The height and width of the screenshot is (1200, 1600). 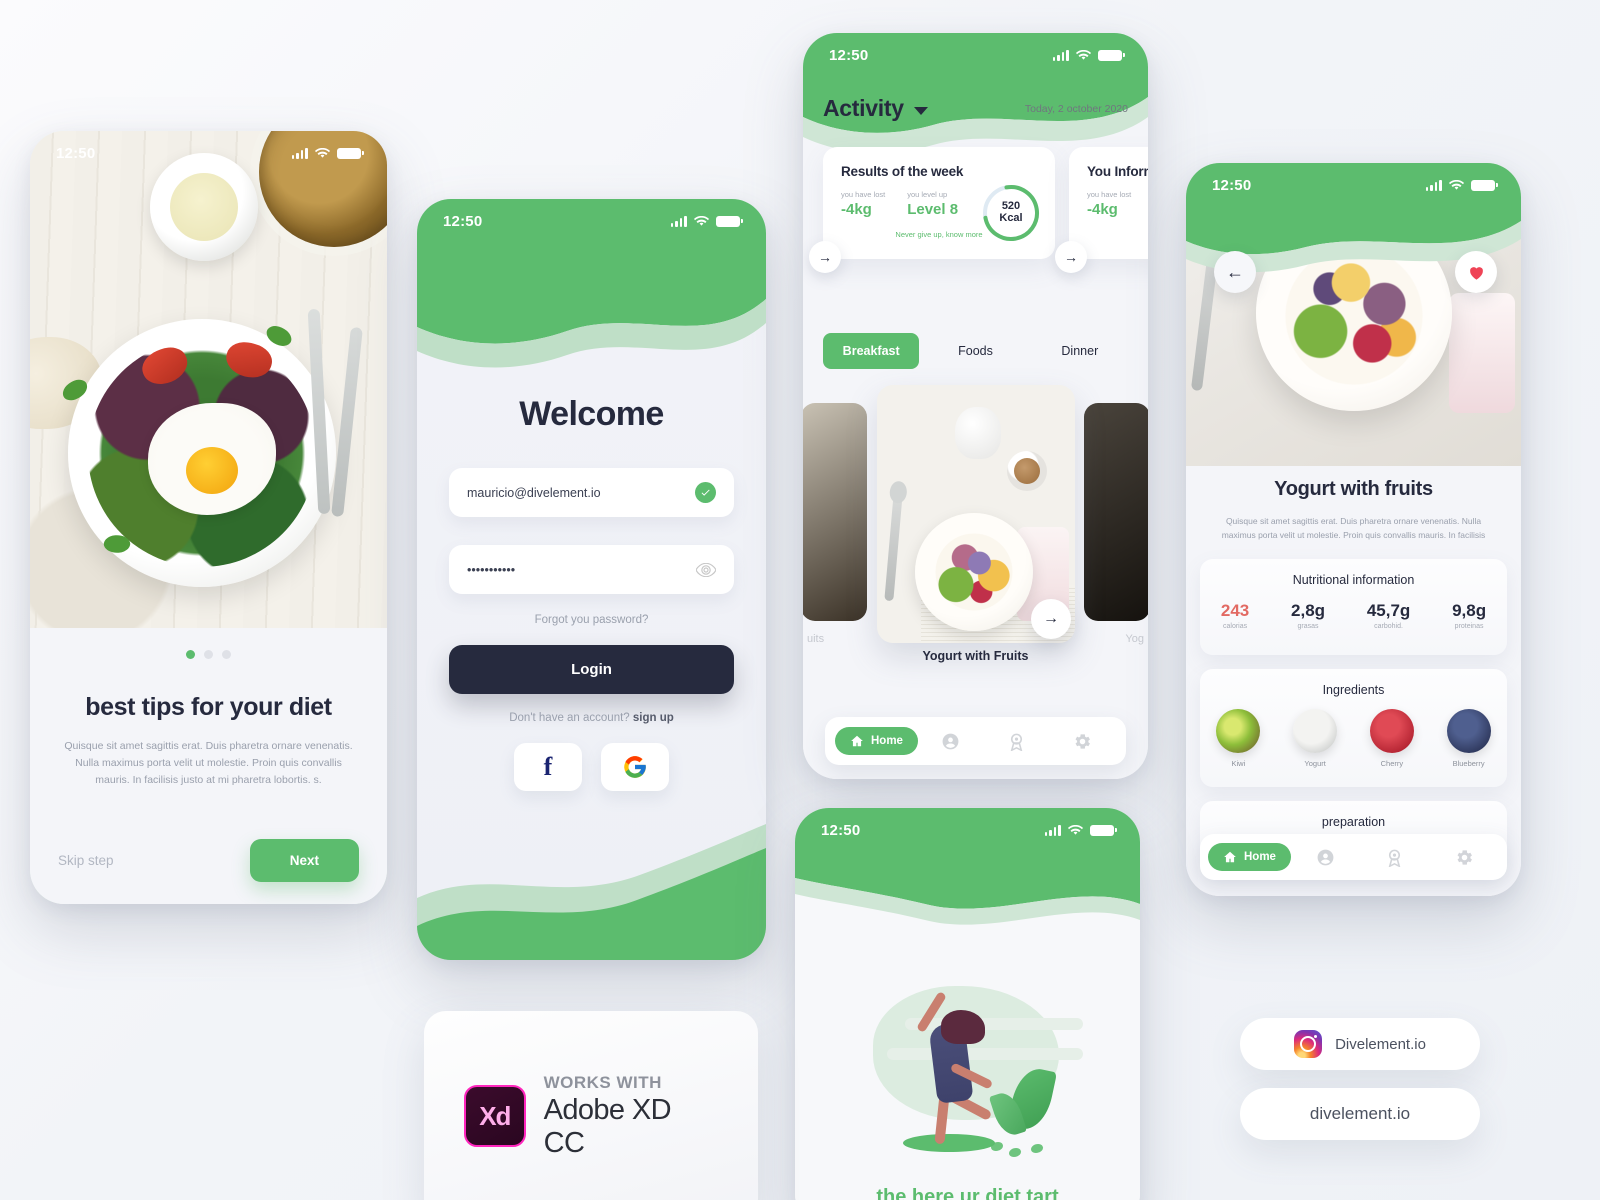 I want to click on next-button: Next, so click(x=304, y=860).